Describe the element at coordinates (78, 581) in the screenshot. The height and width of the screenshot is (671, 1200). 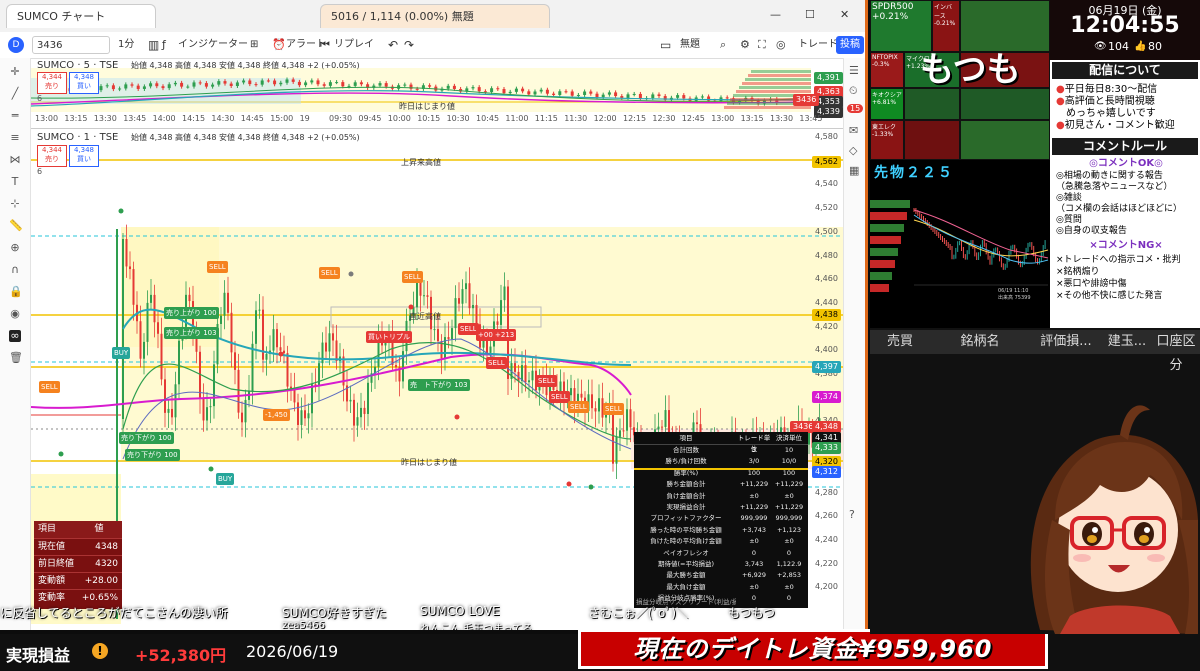
I see `price-table-row: 変動額 +28.00` at that location.